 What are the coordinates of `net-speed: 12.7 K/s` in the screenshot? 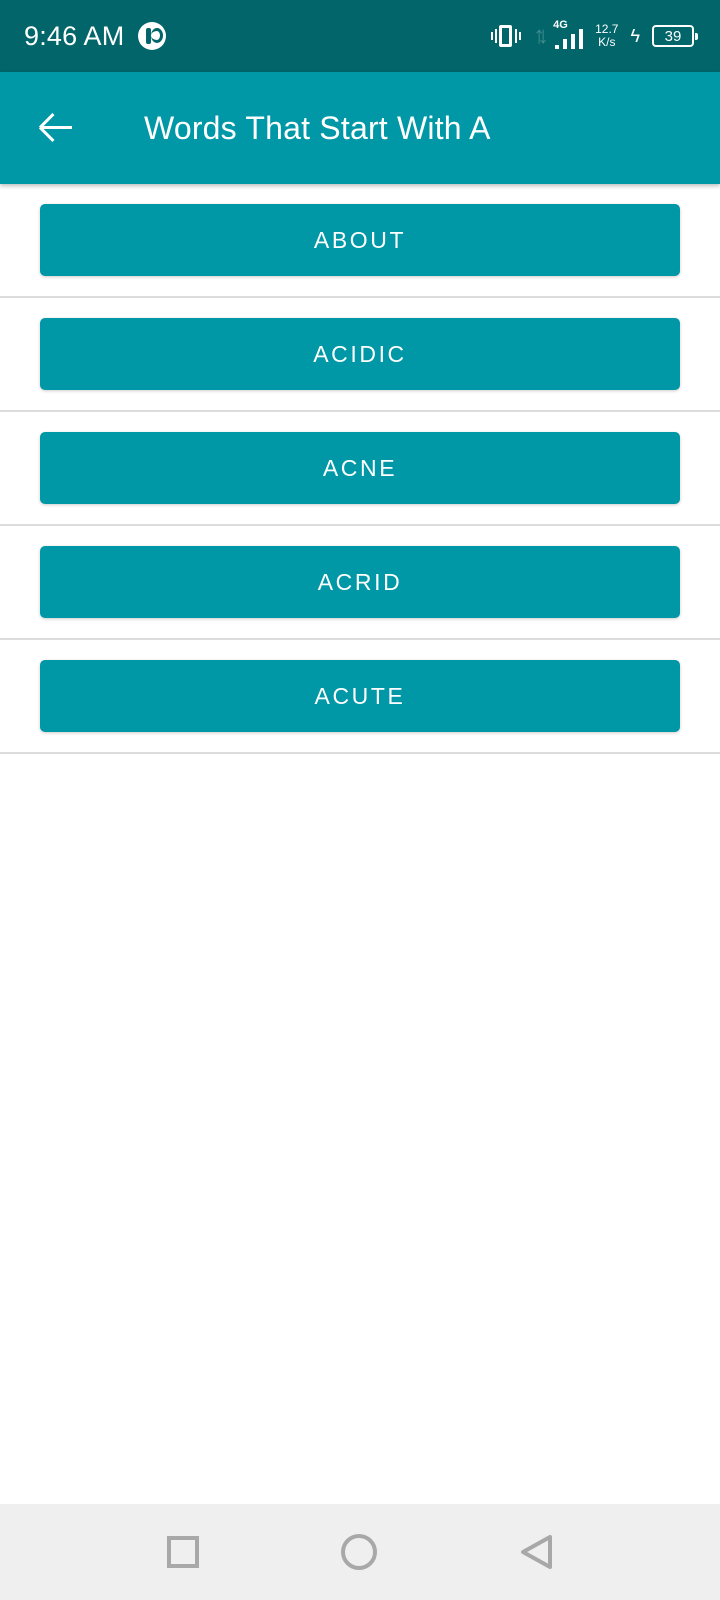 It's located at (606, 36).